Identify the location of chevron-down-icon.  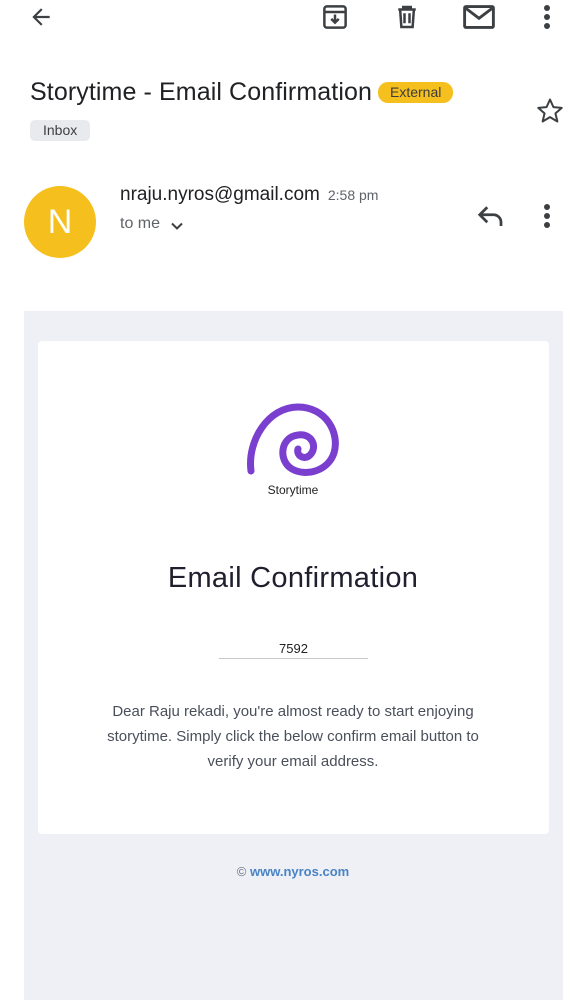
(177, 226).